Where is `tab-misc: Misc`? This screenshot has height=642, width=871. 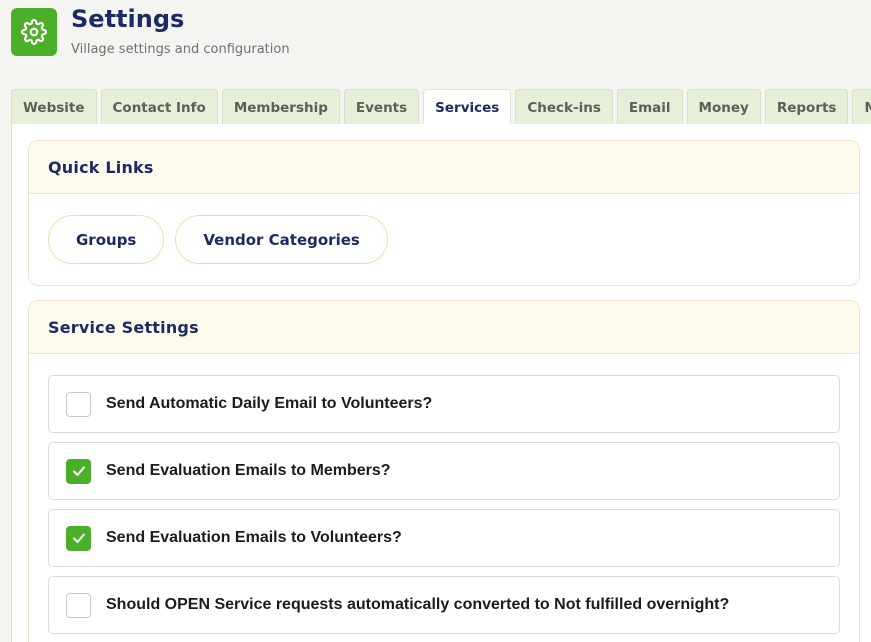
tab-misc: Misc is located at coordinates (861, 107).